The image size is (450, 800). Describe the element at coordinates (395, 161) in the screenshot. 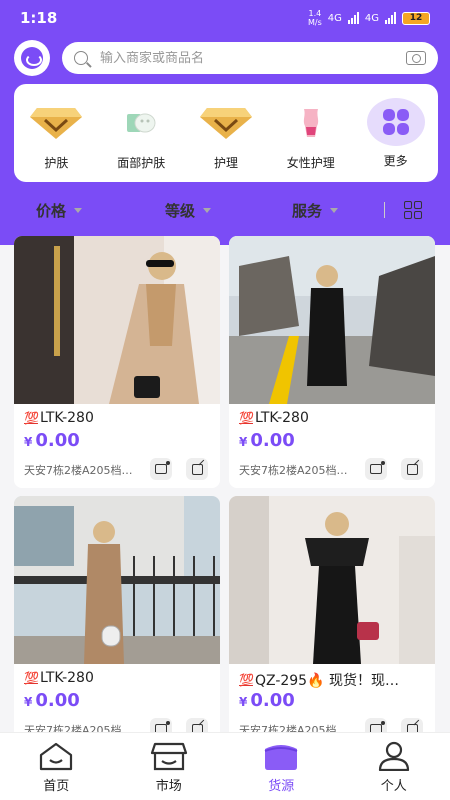

I see `category-label: 更多` at that location.